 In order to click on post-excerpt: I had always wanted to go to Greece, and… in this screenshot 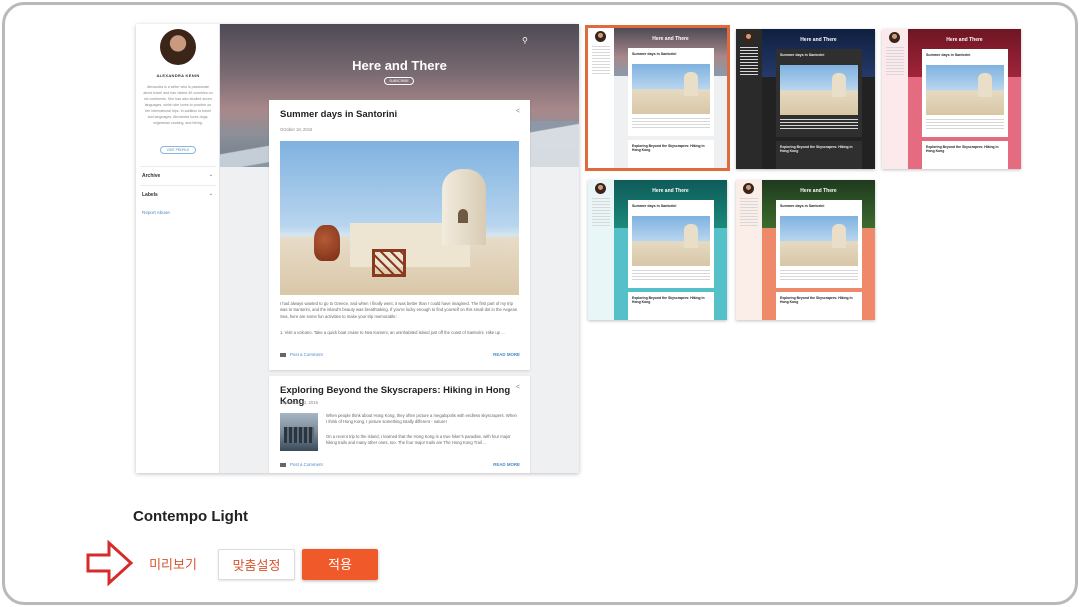, I will do `click(399, 310)`.